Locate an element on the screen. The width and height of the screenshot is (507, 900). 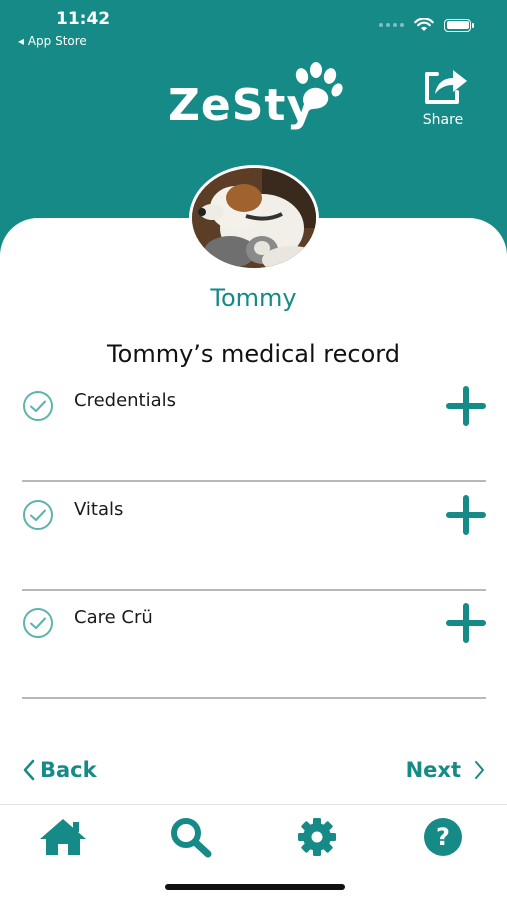
wifi-icon is located at coordinates (424, 24).